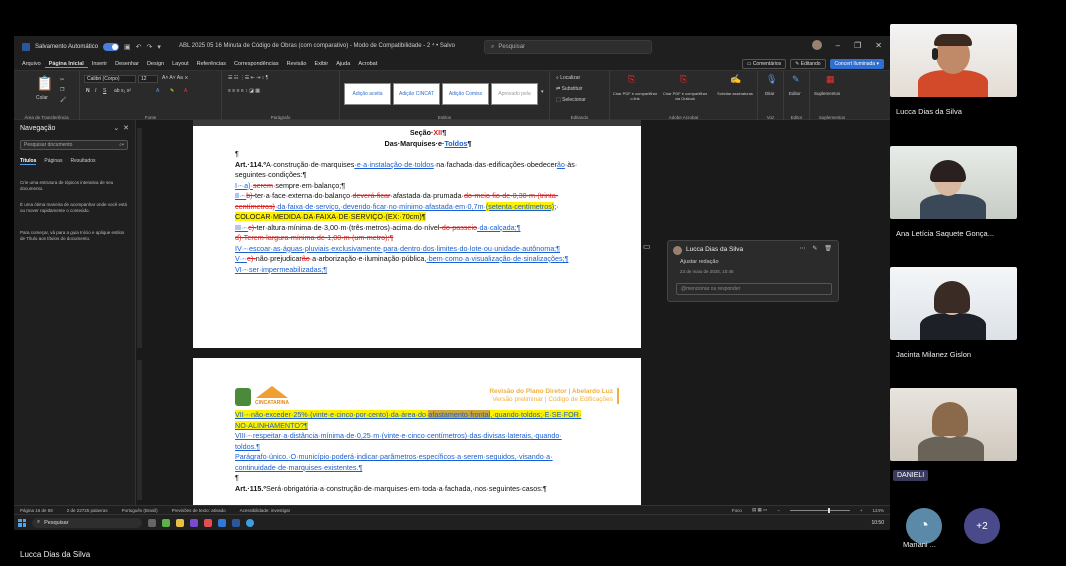  Describe the element at coordinates (759, 510) in the screenshot. I see `view-icons: ▤ ▦ ▭` at that location.